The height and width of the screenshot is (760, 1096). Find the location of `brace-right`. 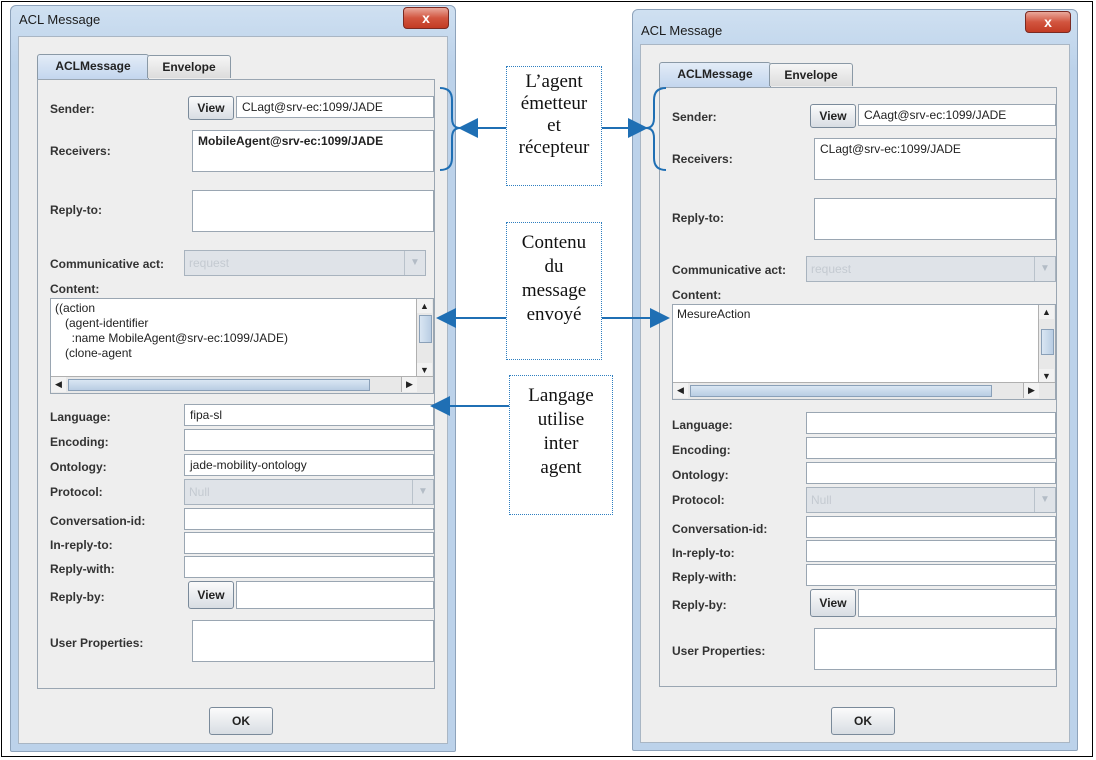

brace-right is located at coordinates (656, 129).